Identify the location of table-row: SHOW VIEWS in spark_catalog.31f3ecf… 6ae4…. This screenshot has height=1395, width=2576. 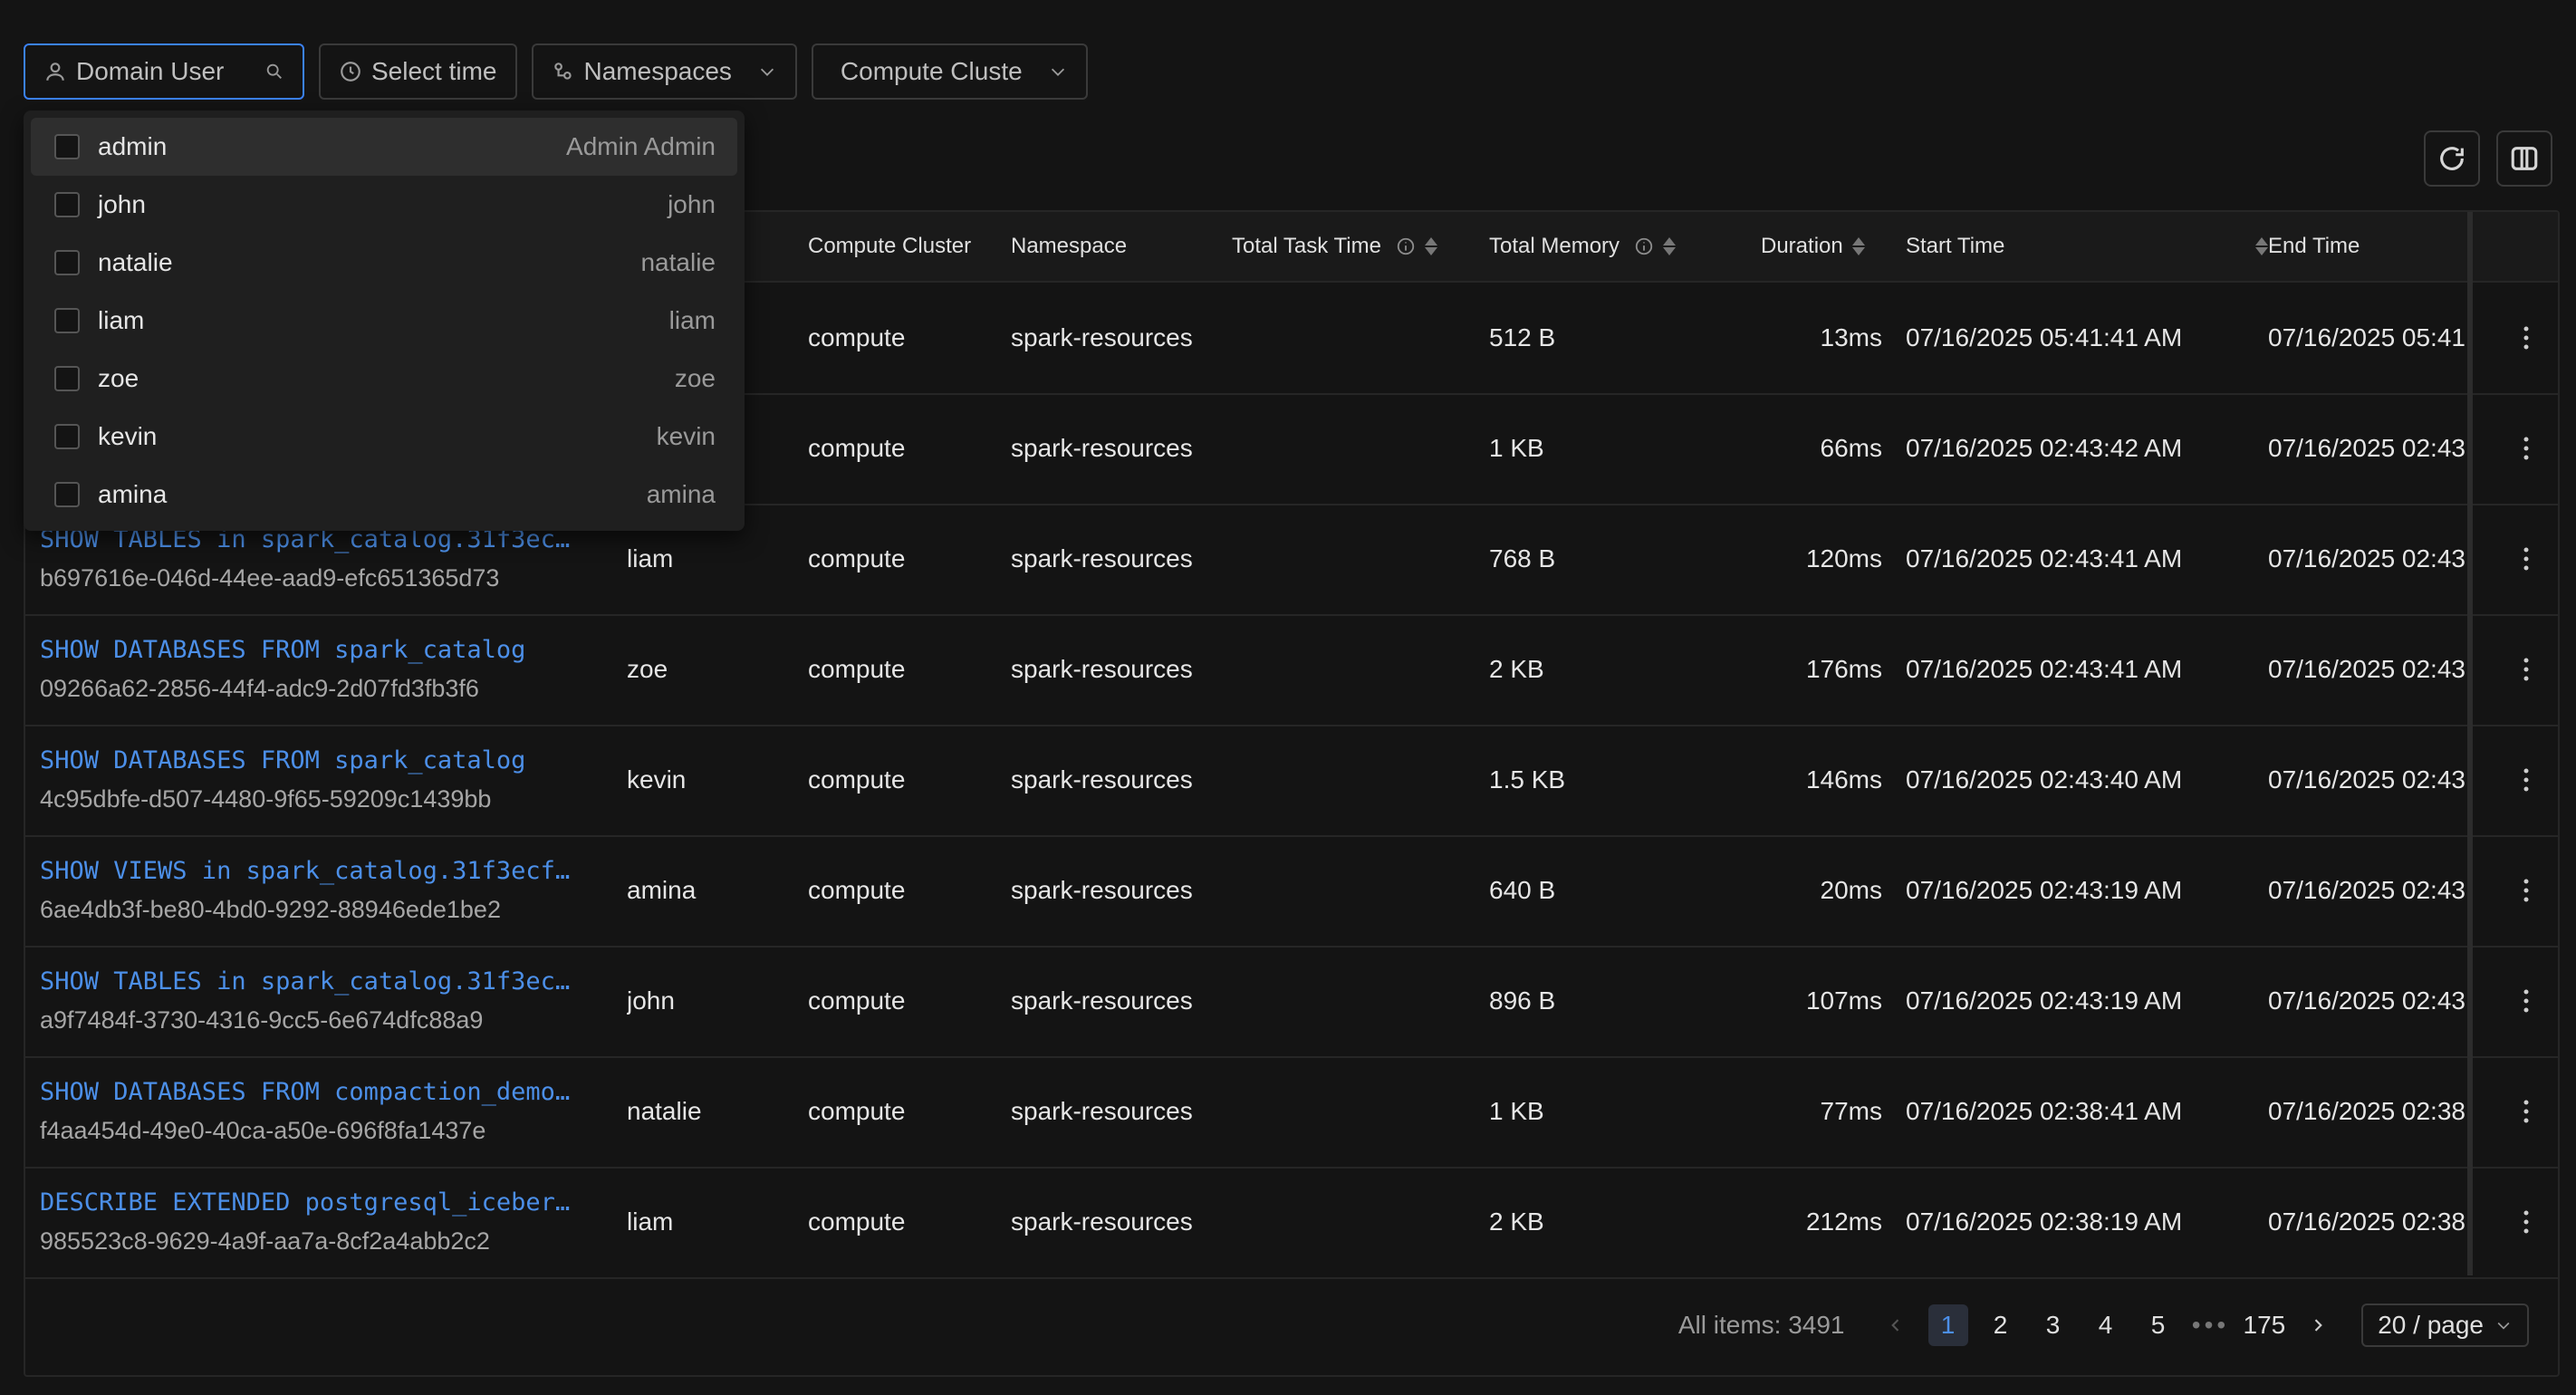
(1291, 892).